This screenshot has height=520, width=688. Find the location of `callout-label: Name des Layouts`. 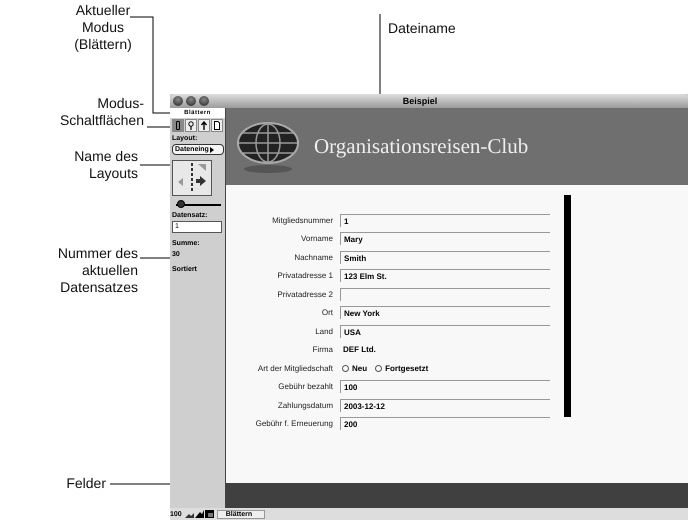

callout-label: Name des Layouts is located at coordinates (105, 165).